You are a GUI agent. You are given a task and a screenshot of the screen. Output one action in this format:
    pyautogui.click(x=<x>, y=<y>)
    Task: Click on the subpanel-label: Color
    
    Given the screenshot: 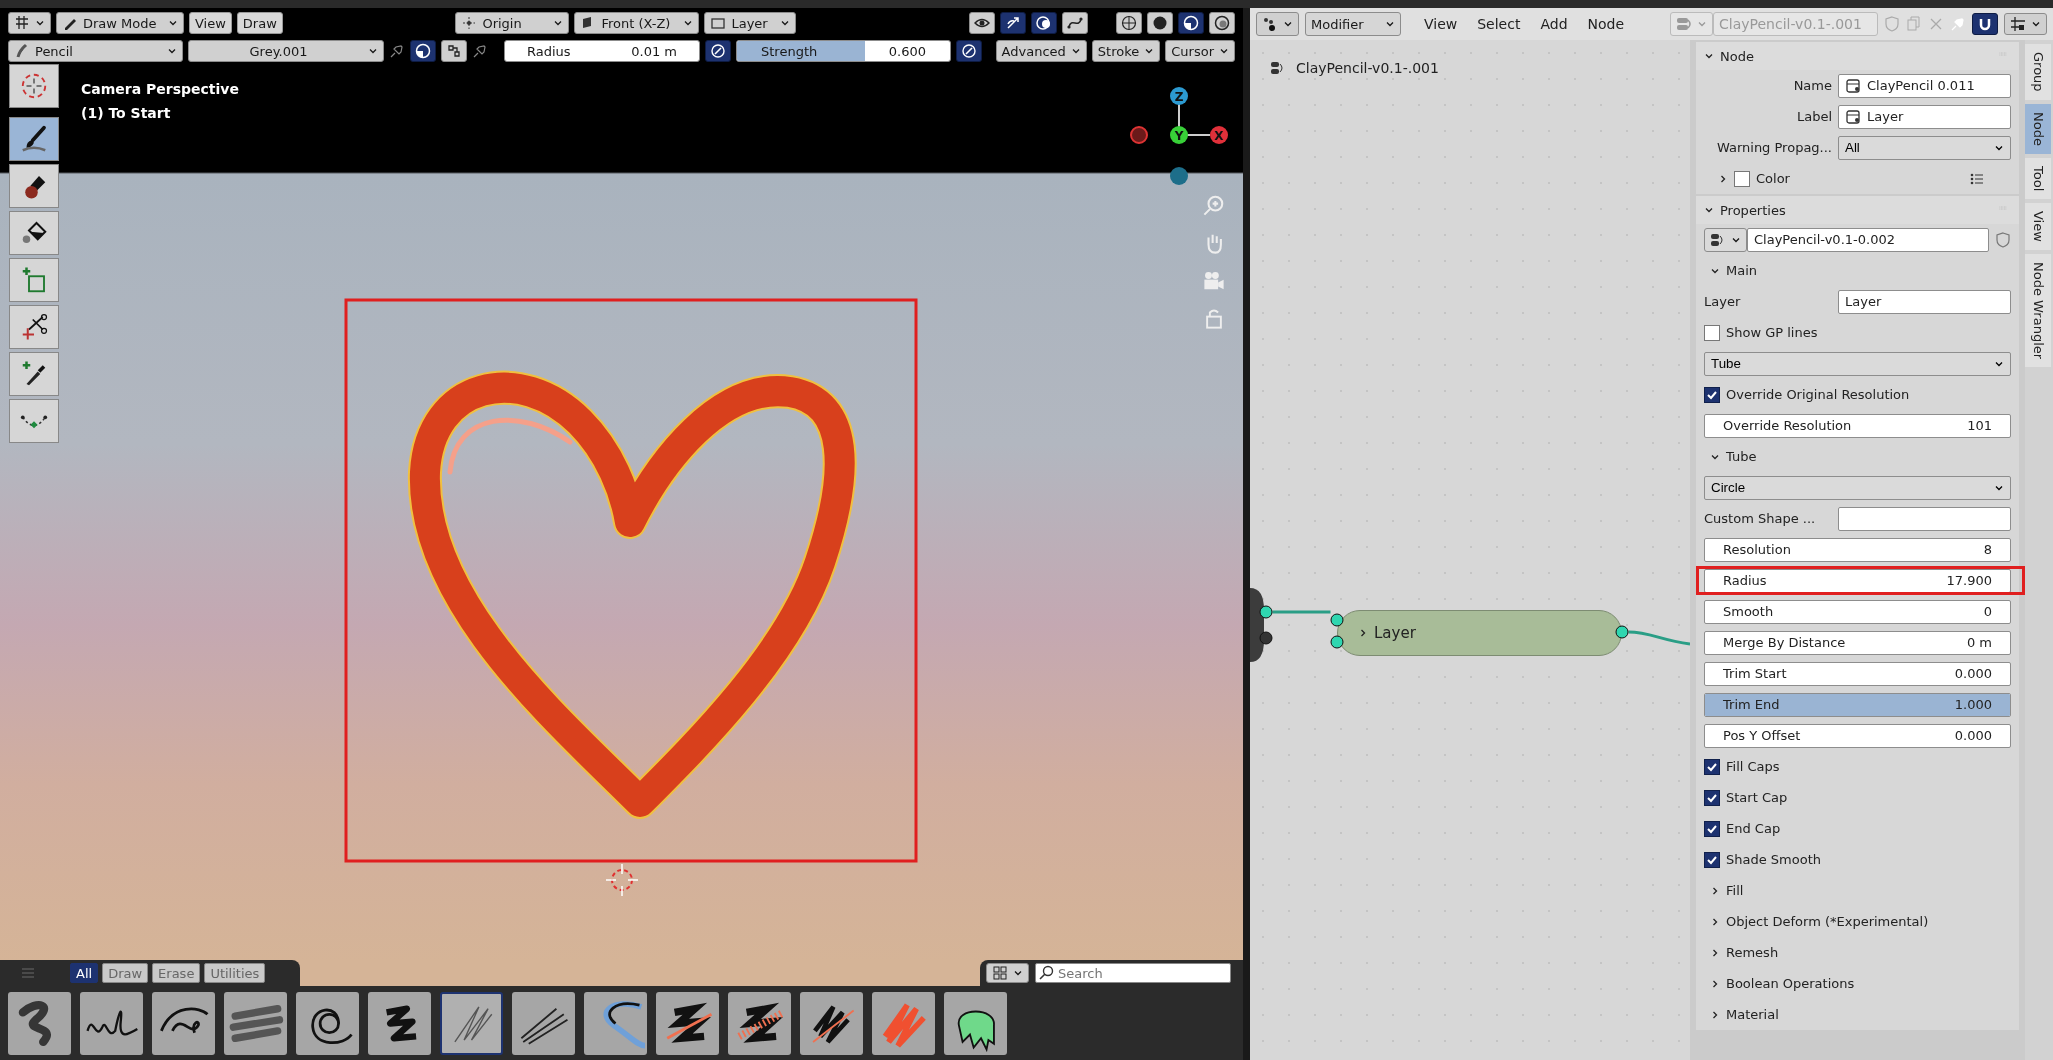 What is the action you would take?
    pyautogui.click(x=1773, y=178)
    